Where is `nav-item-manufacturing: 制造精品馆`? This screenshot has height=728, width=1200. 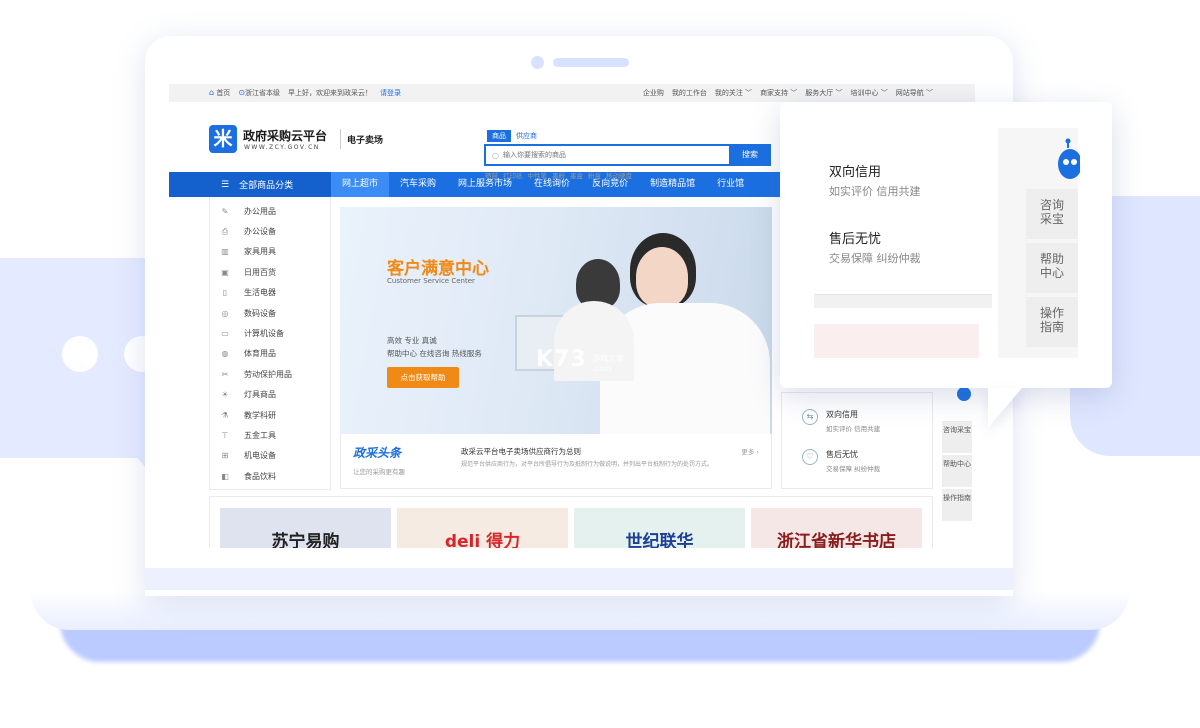
nav-item-manufacturing: 制造精品馆 is located at coordinates (672, 184).